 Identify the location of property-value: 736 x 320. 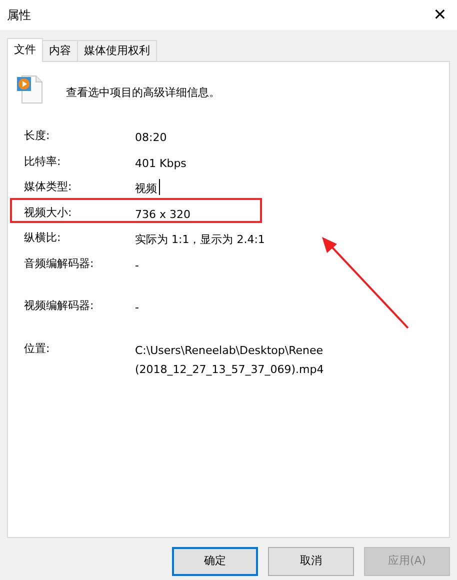
(163, 214).